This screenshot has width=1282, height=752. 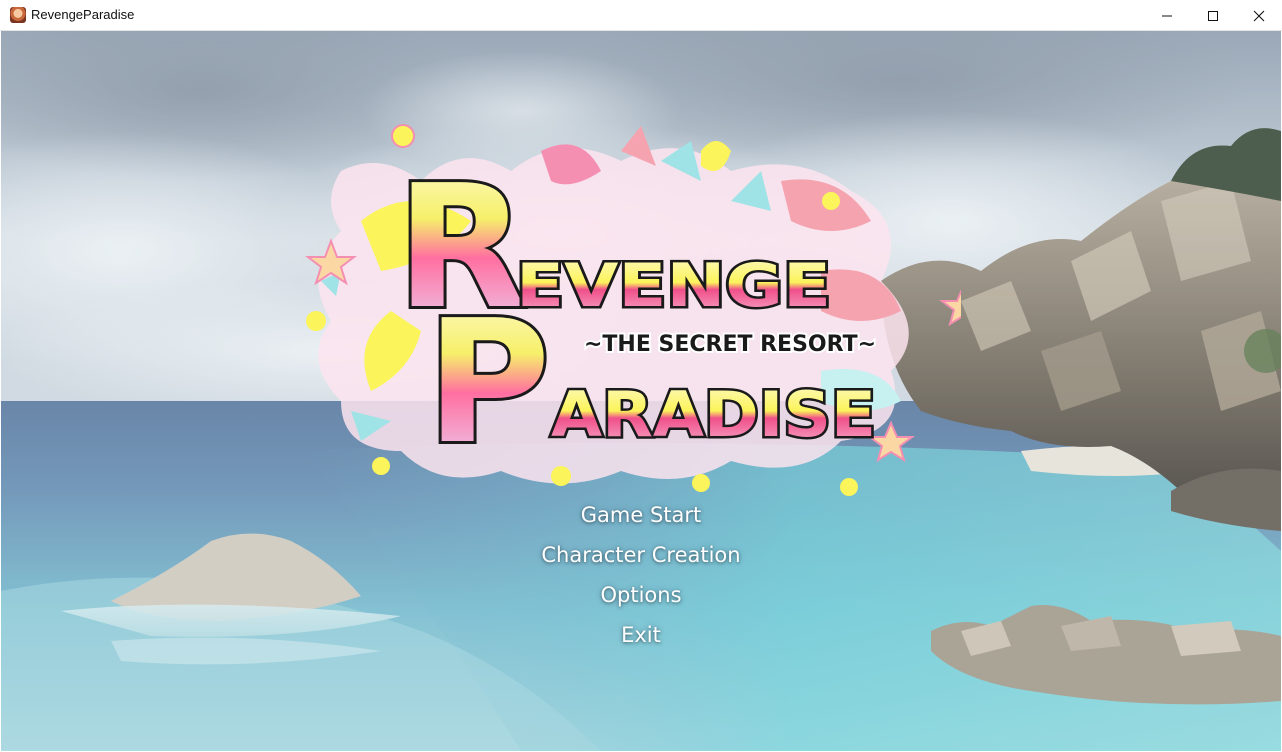 I want to click on menu-game-start: Game Start, so click(x=641, y=515).